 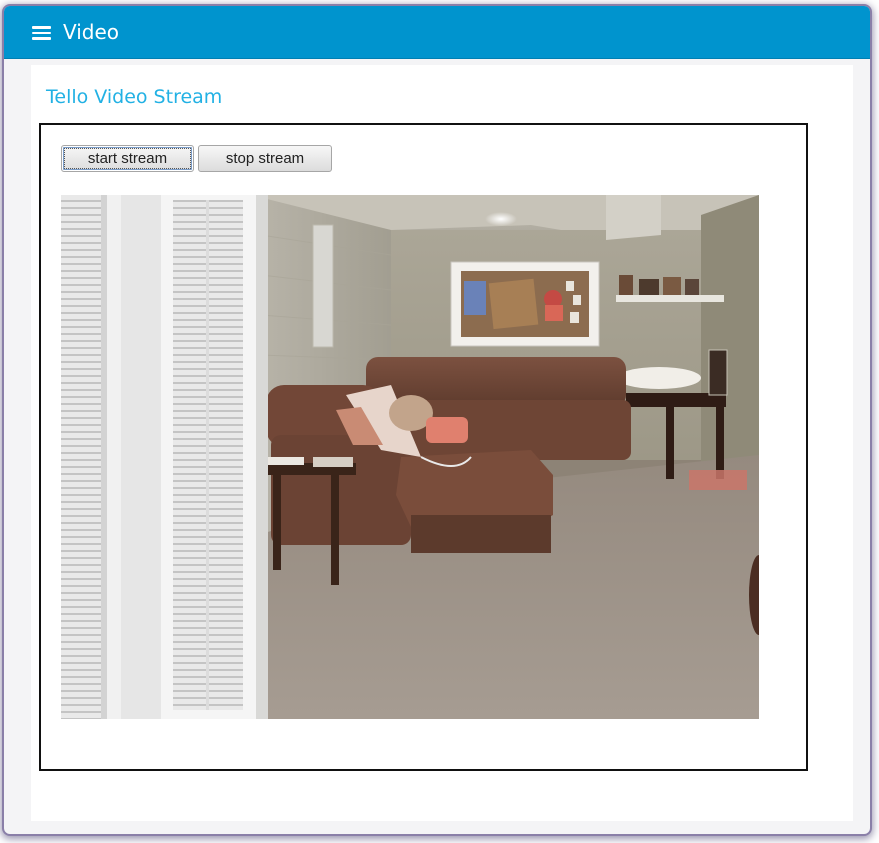 What do you see at coordinates (437, 32) in the screenshot?
I see `app-bar: Video` at bounding box center [437, 32].